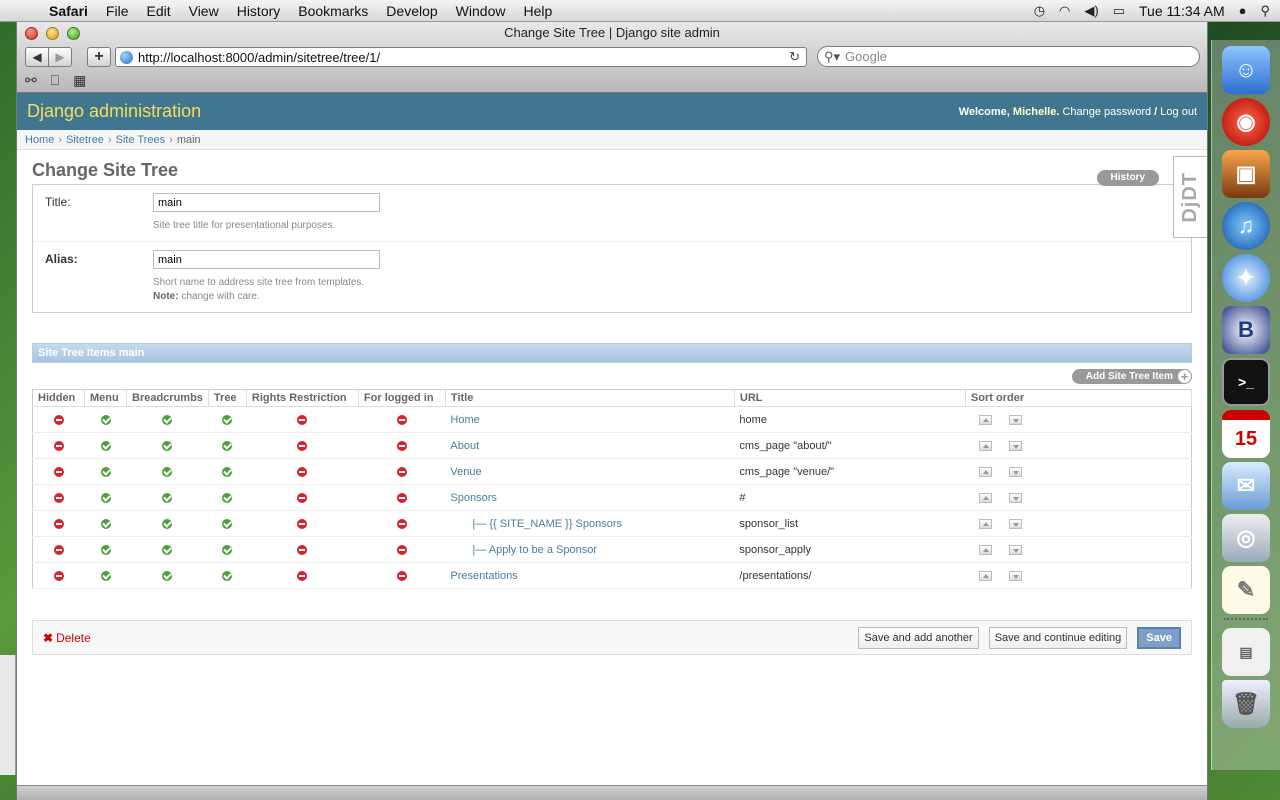 The image size is (1280, 800). Describe the element at coordinates (1243, 10) in the screenshot. I see `user-icon: ●` at that location.